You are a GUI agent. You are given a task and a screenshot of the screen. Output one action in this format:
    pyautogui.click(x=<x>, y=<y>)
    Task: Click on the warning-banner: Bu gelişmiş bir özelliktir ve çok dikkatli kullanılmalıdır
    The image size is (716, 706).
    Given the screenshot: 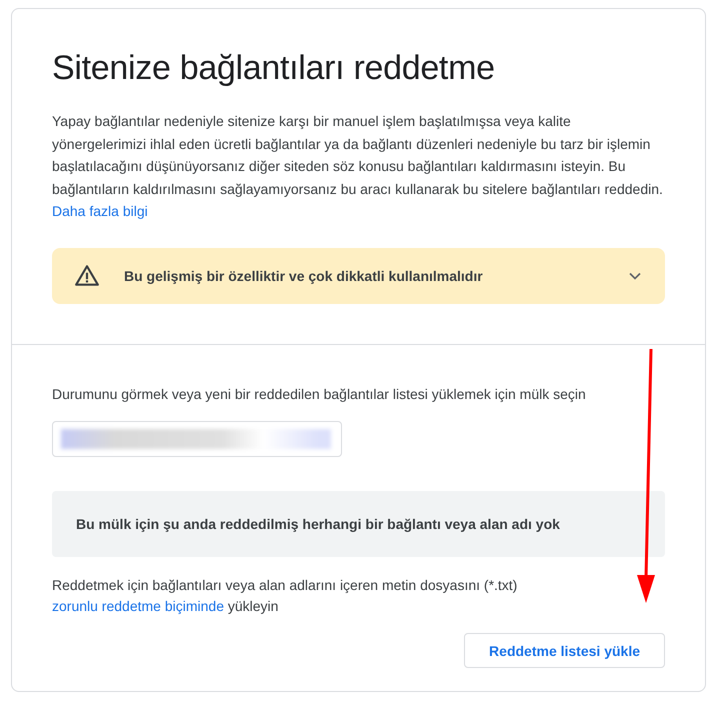 What is the action you would take?
    pyautogui.click(x=358, y=276)
    